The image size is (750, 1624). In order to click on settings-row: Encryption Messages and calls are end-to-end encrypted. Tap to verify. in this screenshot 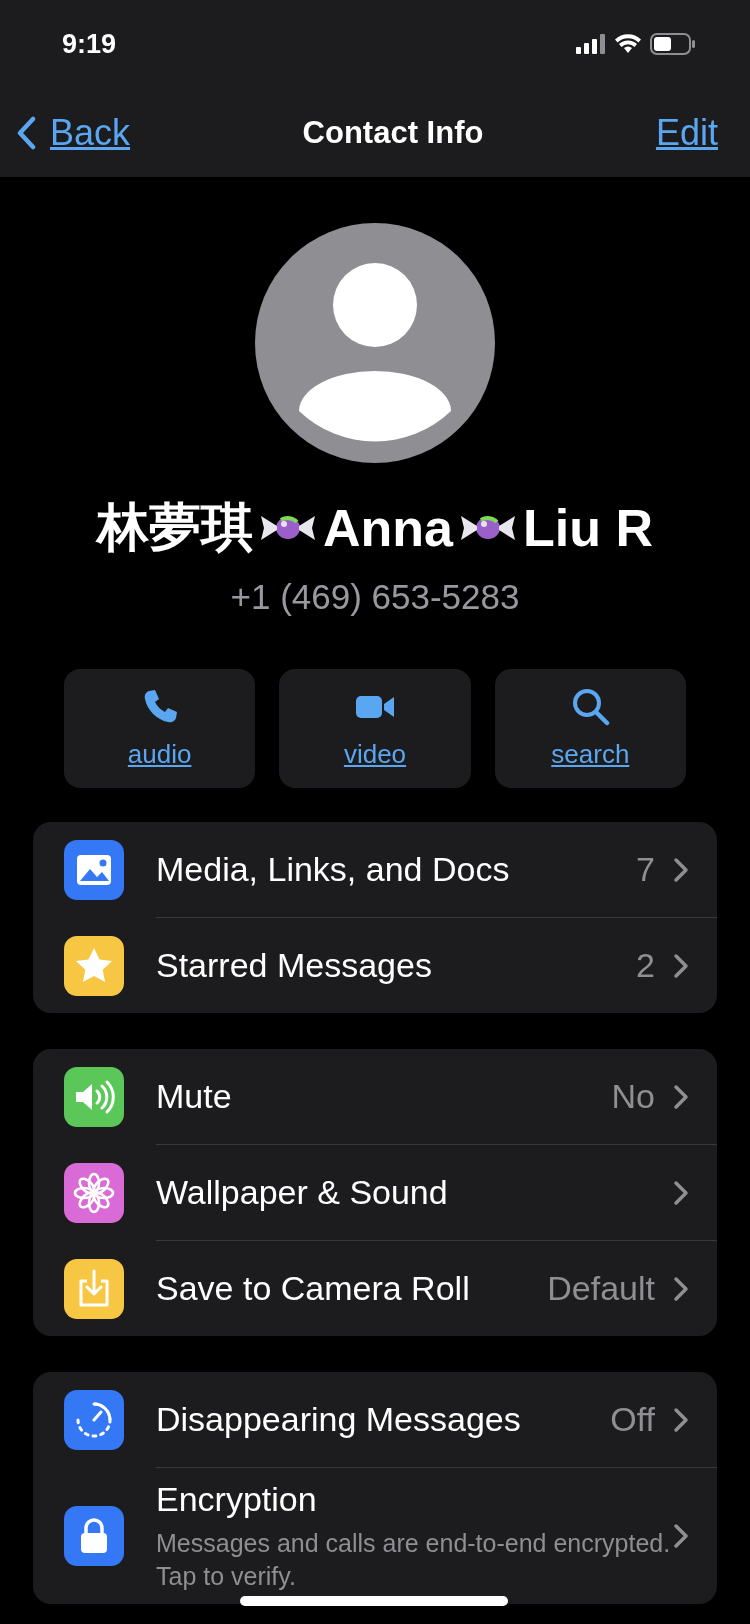, I will do `click(375, 1536)`.